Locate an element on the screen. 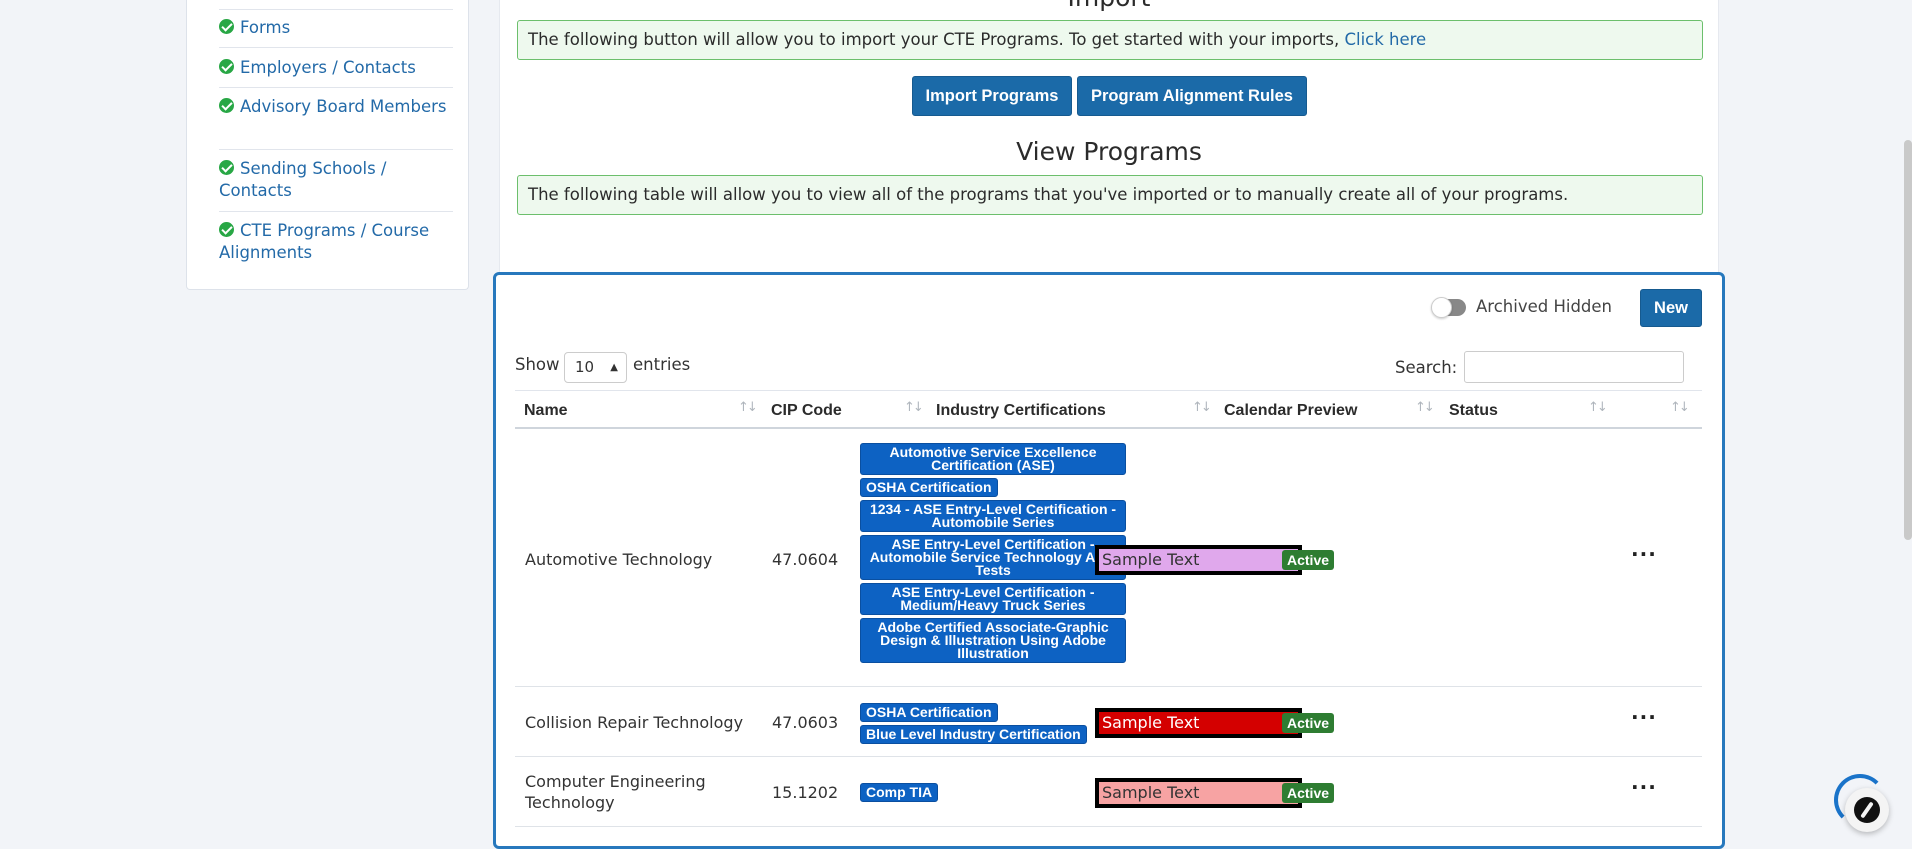  cert-badge: Blue Level Industry Certification is located at coordinates (973, 734).